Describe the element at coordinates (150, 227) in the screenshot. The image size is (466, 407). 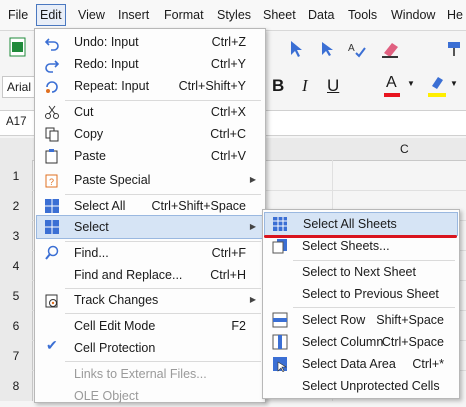
I see `menu-item-select: Select ▶` at that location.